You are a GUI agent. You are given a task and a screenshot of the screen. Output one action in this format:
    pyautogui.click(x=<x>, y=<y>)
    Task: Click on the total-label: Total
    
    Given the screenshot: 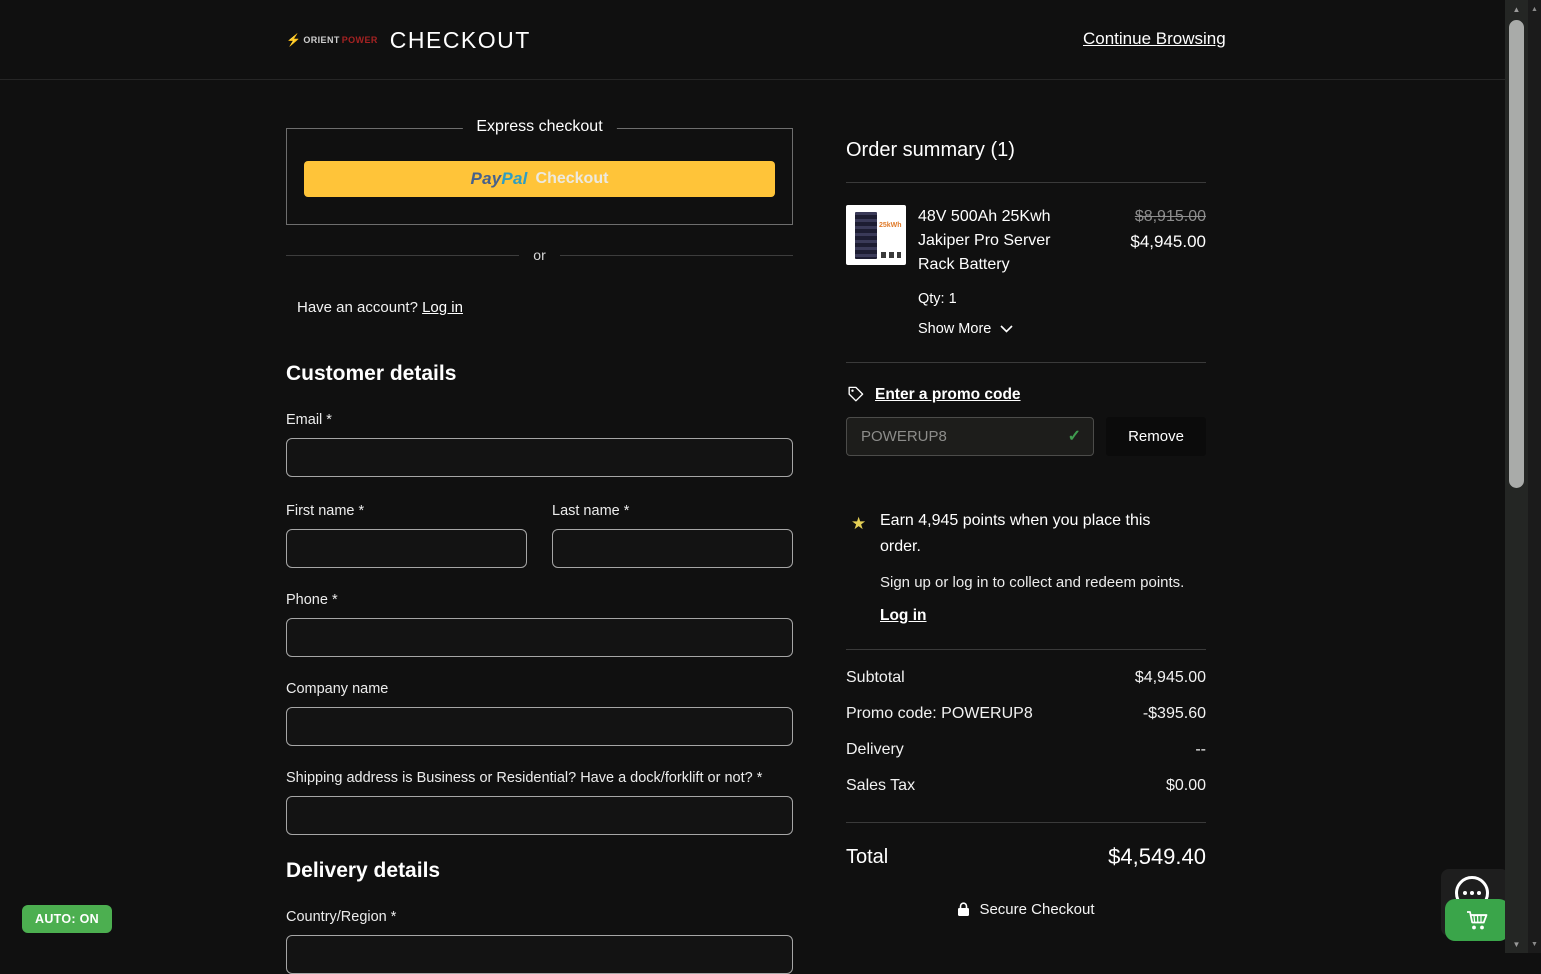 What is the action you would take?
    pyautogui.click(x=867, y=857)
    